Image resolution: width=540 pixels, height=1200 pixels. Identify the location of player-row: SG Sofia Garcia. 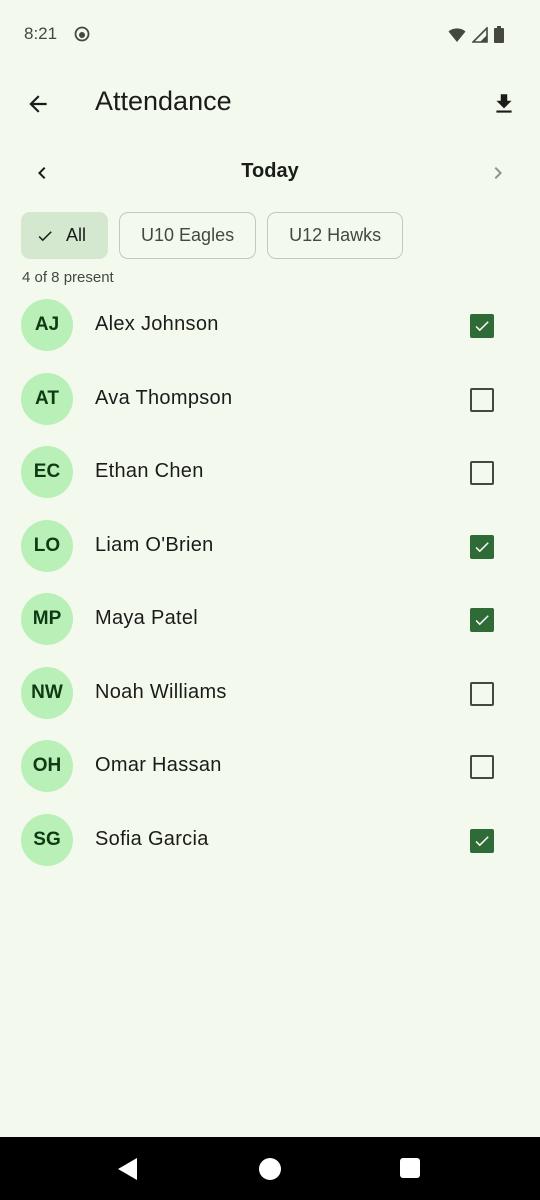
(270, 840).